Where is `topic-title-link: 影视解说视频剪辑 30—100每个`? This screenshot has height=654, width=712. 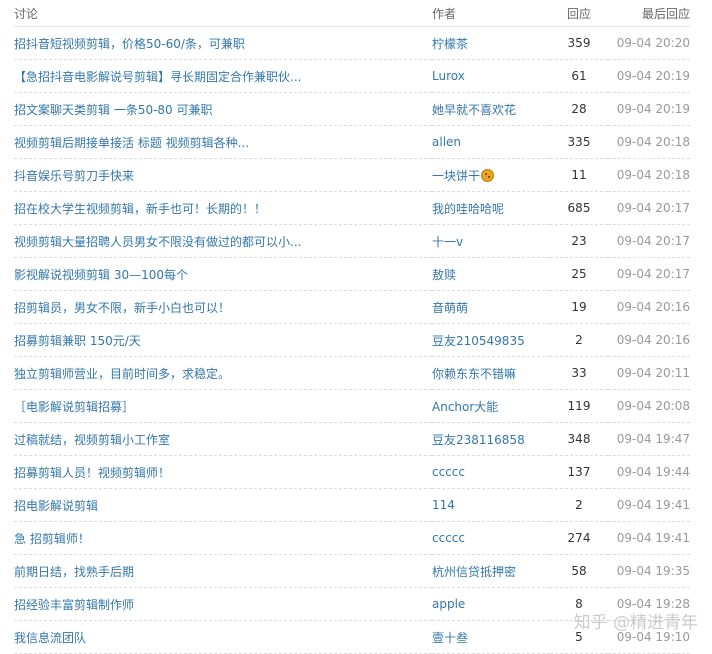
topic-title-link: 影视解说视频剪辑 30—100每个 is located at coordinates (101, 275).